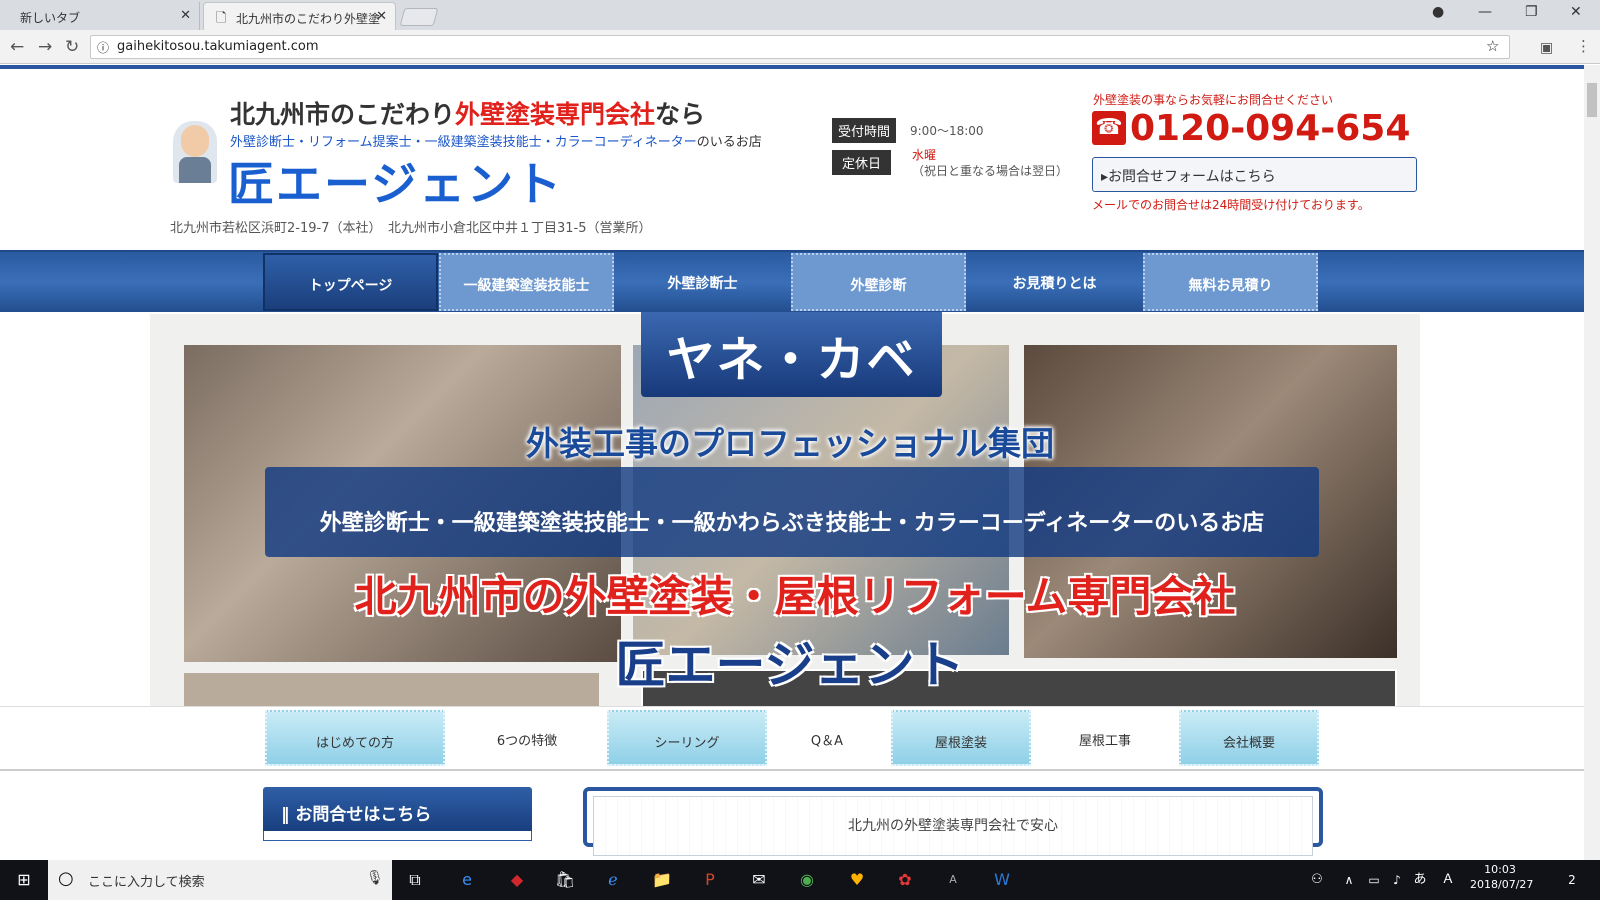 The image size is (1600, 900). What do you see at coordinates (1231, 205) in the screenshot?
I see `mail-note: メールでのお問合せは24時間受け付けております。` at bounding box center [1231, 205].